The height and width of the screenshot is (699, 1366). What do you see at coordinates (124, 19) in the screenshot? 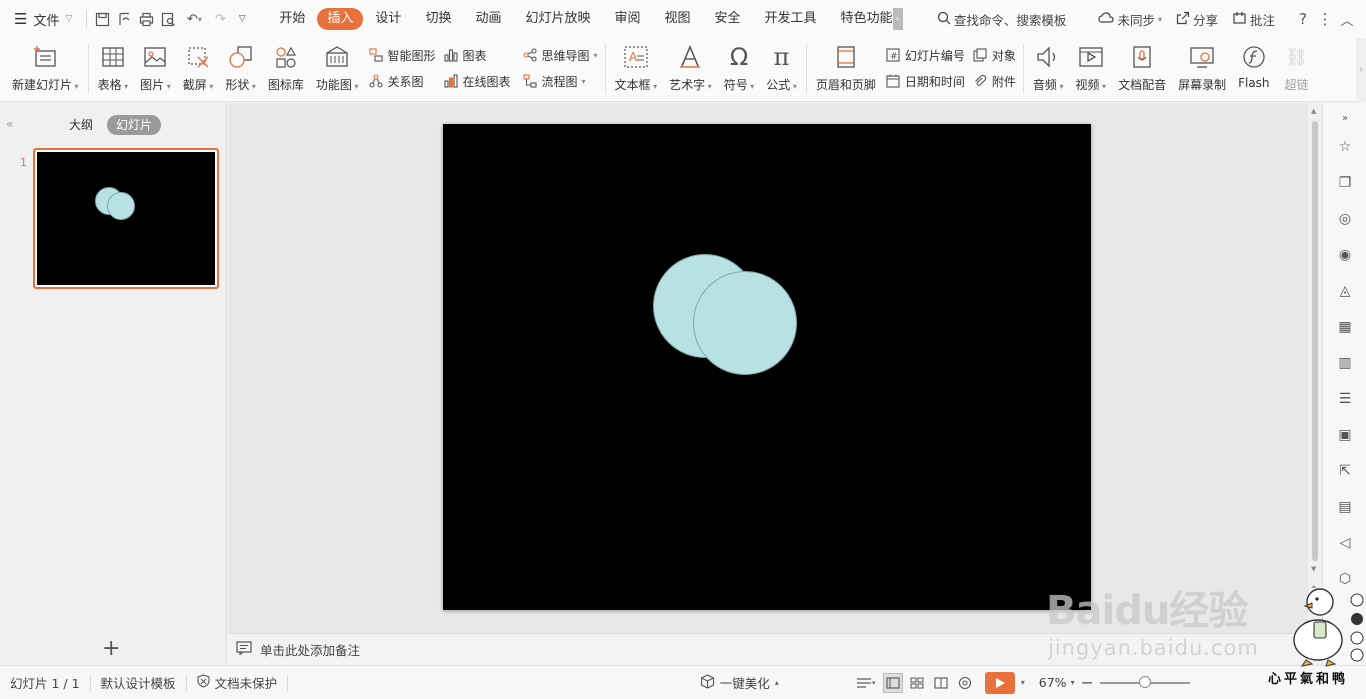
I see `export-pdf-icon` at bounding box center [124, 19].